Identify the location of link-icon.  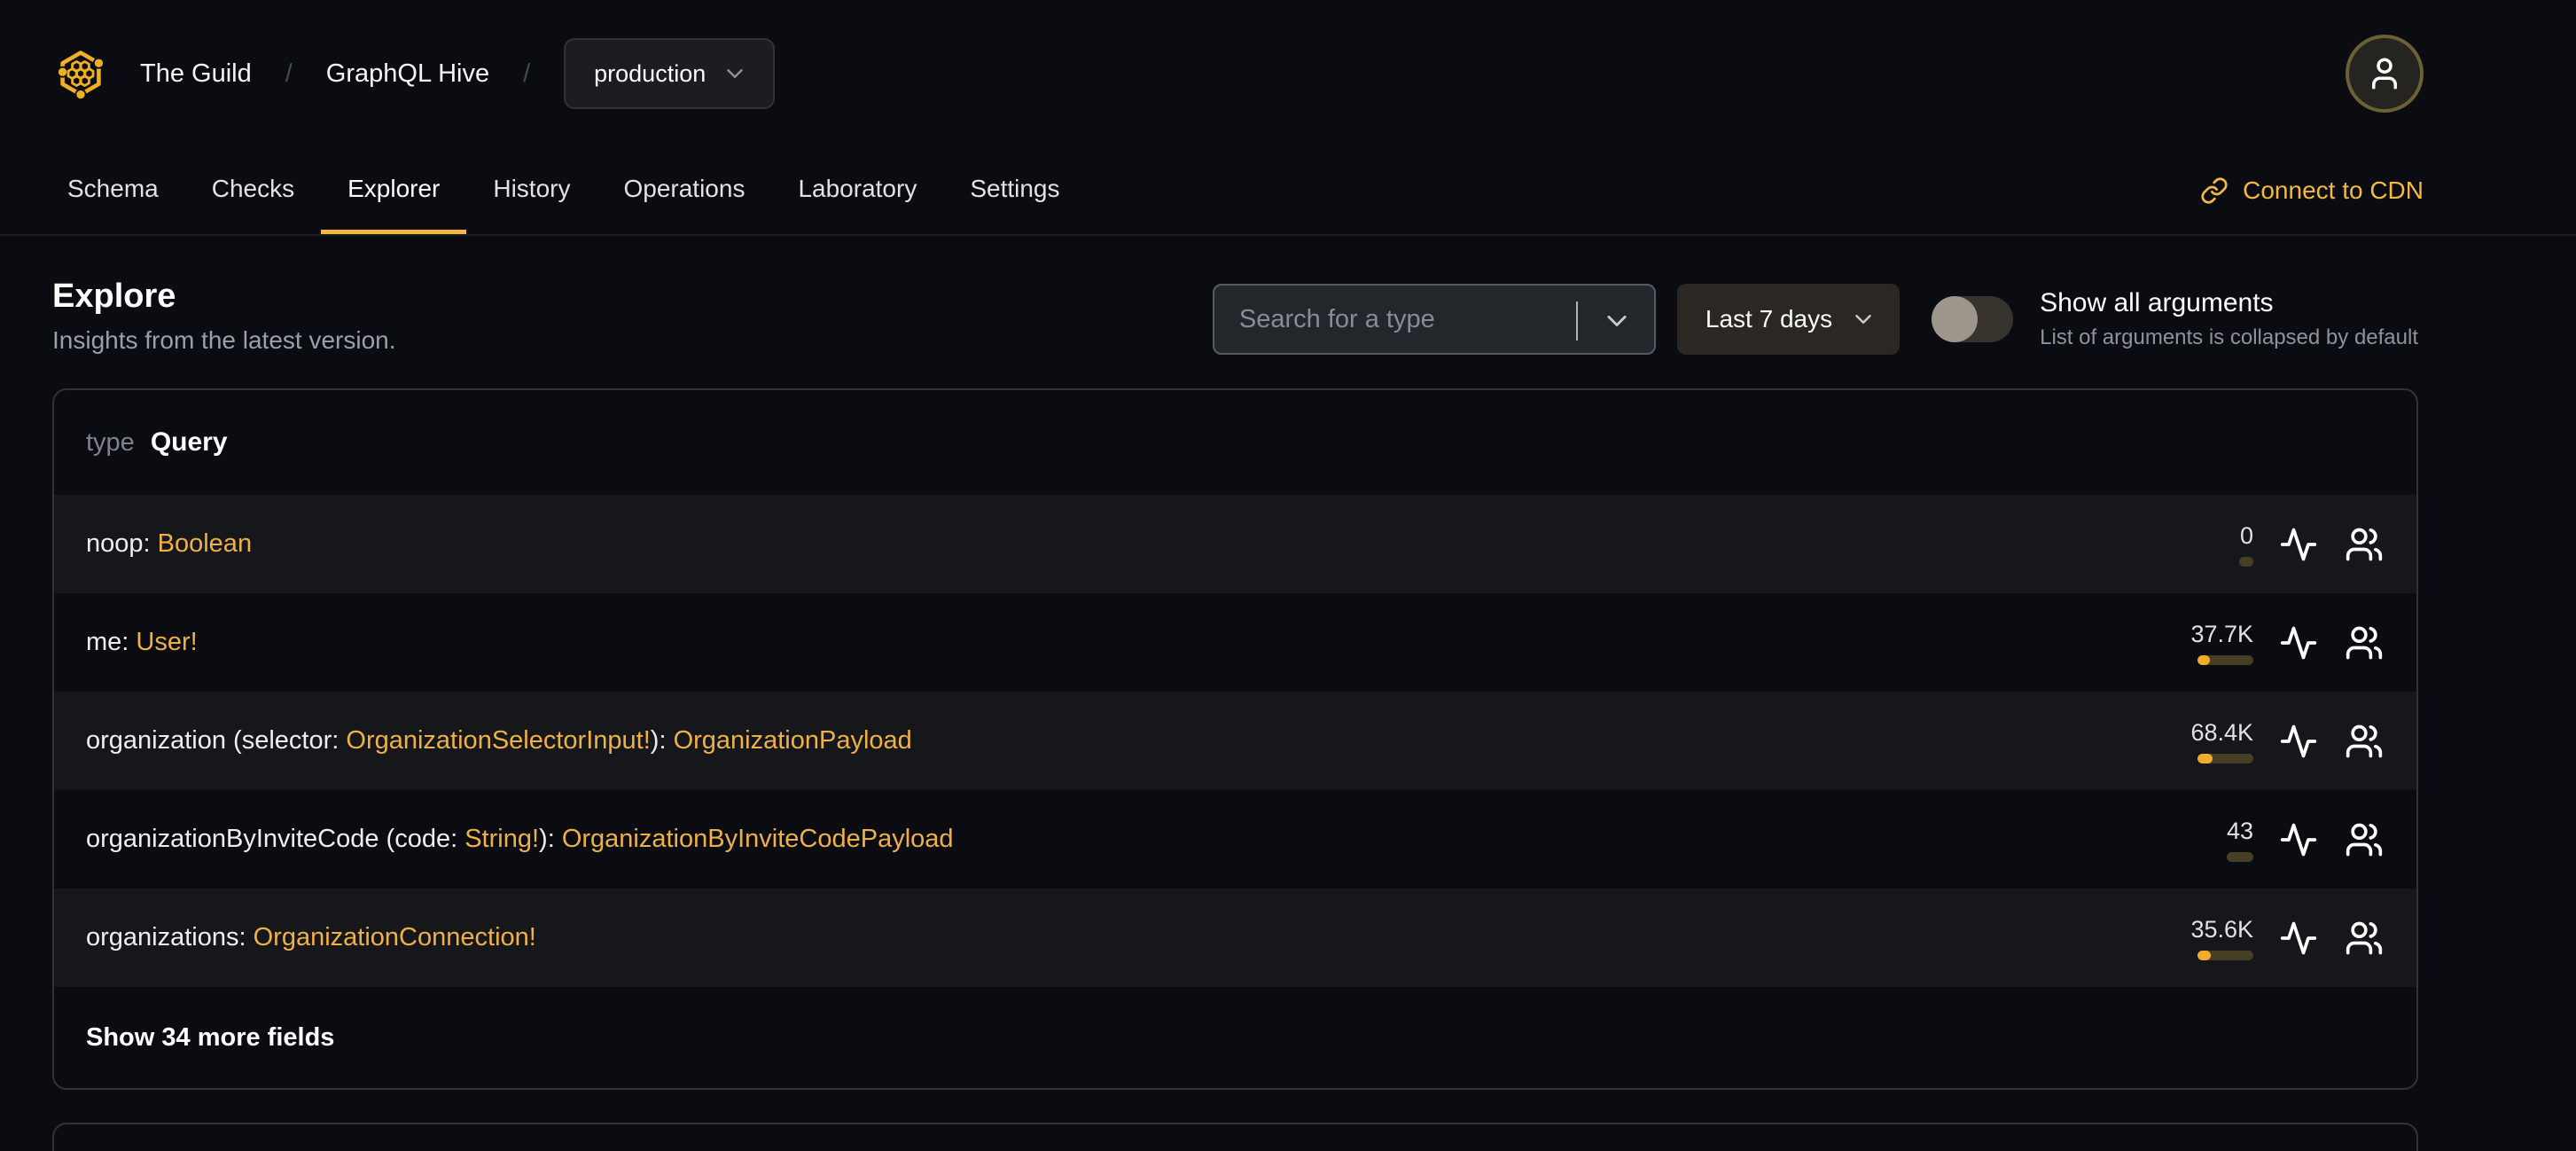
(2214, 190).